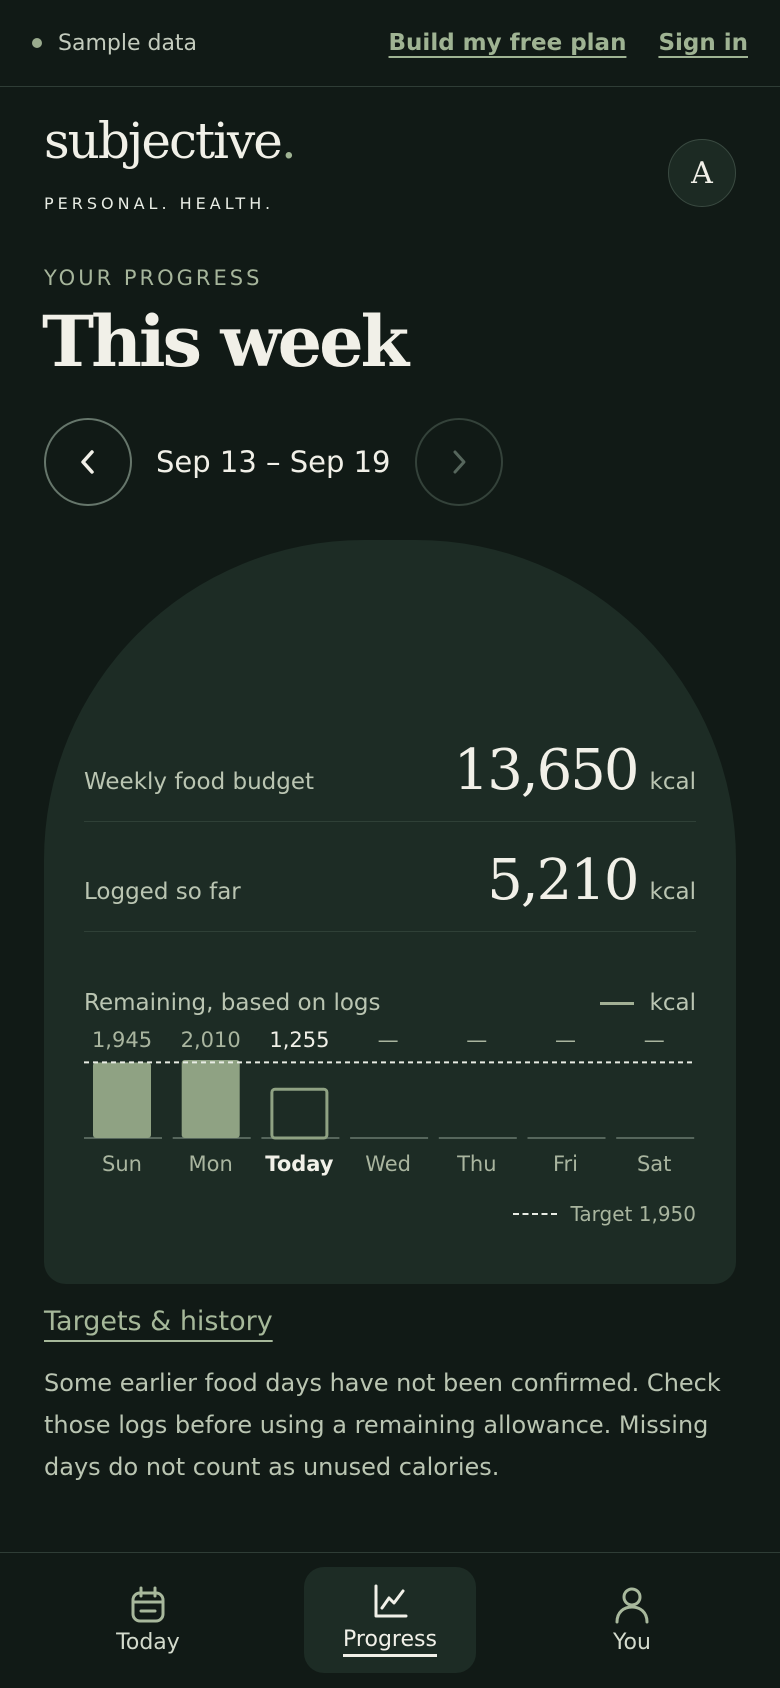 The image size is (780, 1688). I want to click on day-label-thu: Thu, so click(477, 1164).